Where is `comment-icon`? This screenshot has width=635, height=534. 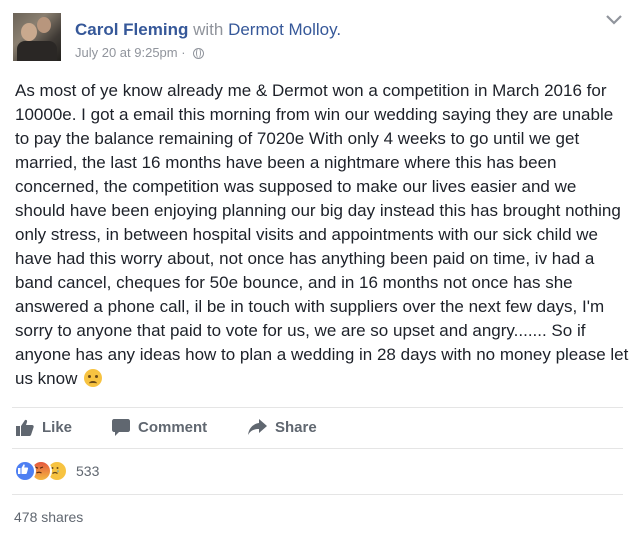 comment-icon is located at coordinates (121, 427).